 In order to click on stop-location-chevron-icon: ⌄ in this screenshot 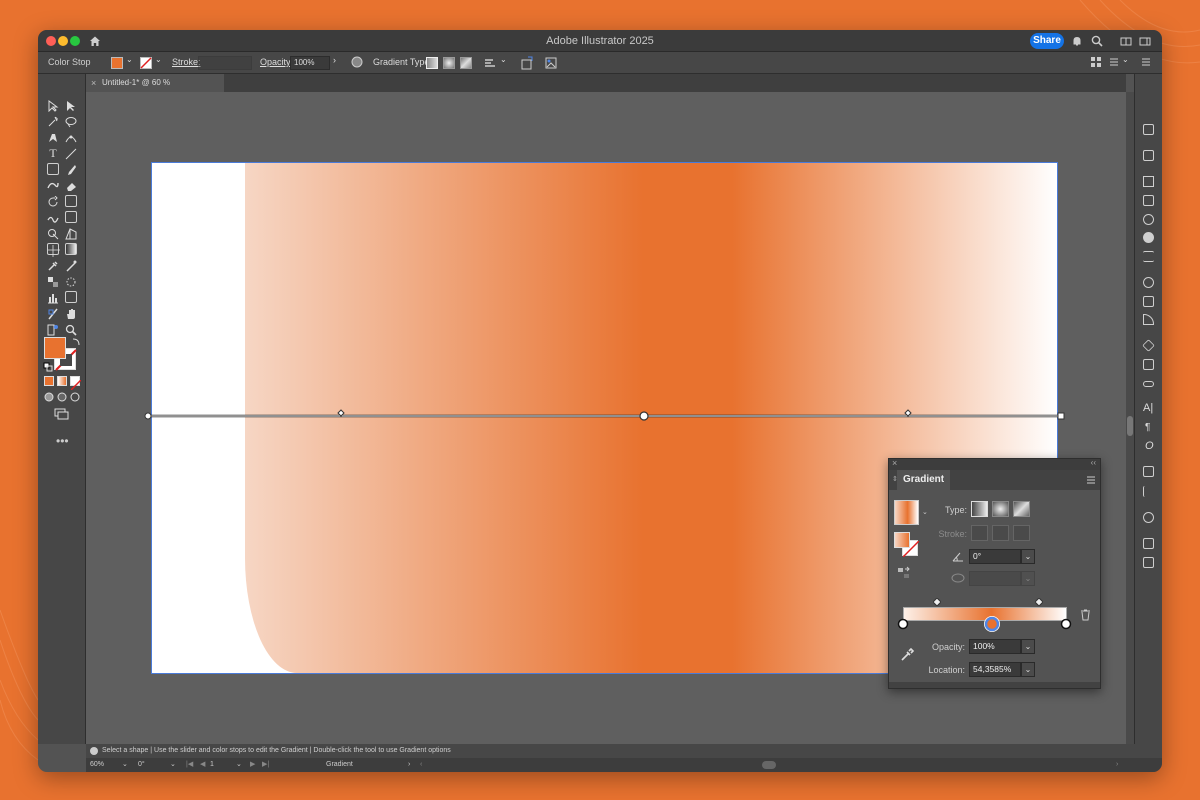, I will do `click(1028, 669)`.